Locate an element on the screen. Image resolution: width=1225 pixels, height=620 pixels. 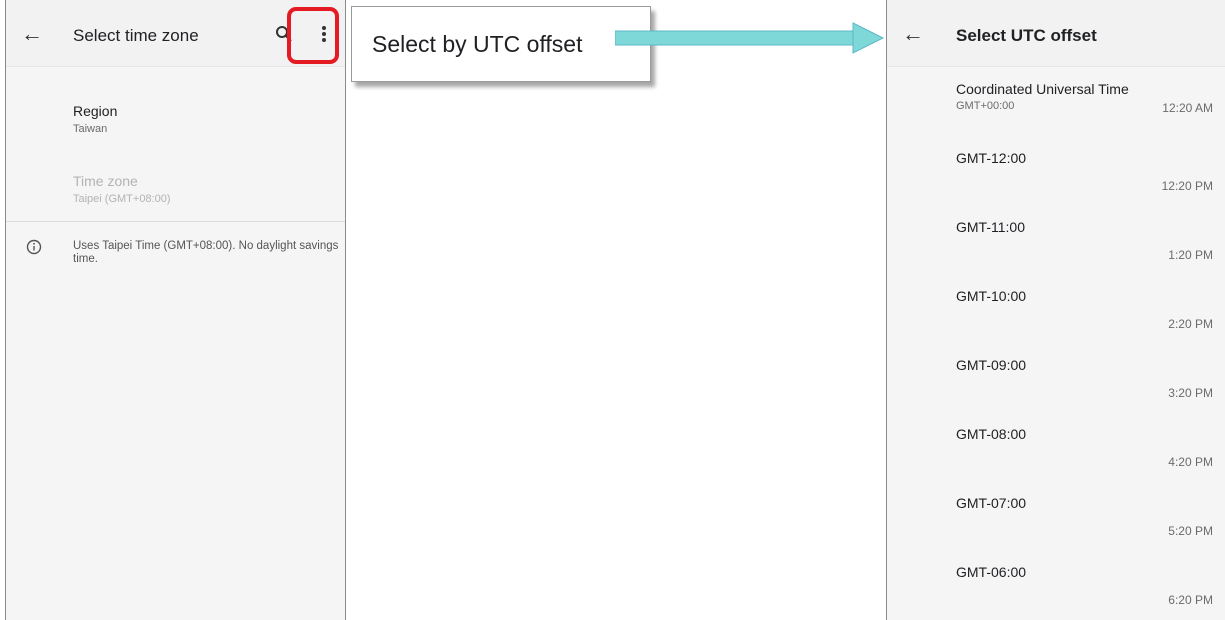
offset-subtitle: GMT+00:00 is located at coordinates (985, 106).